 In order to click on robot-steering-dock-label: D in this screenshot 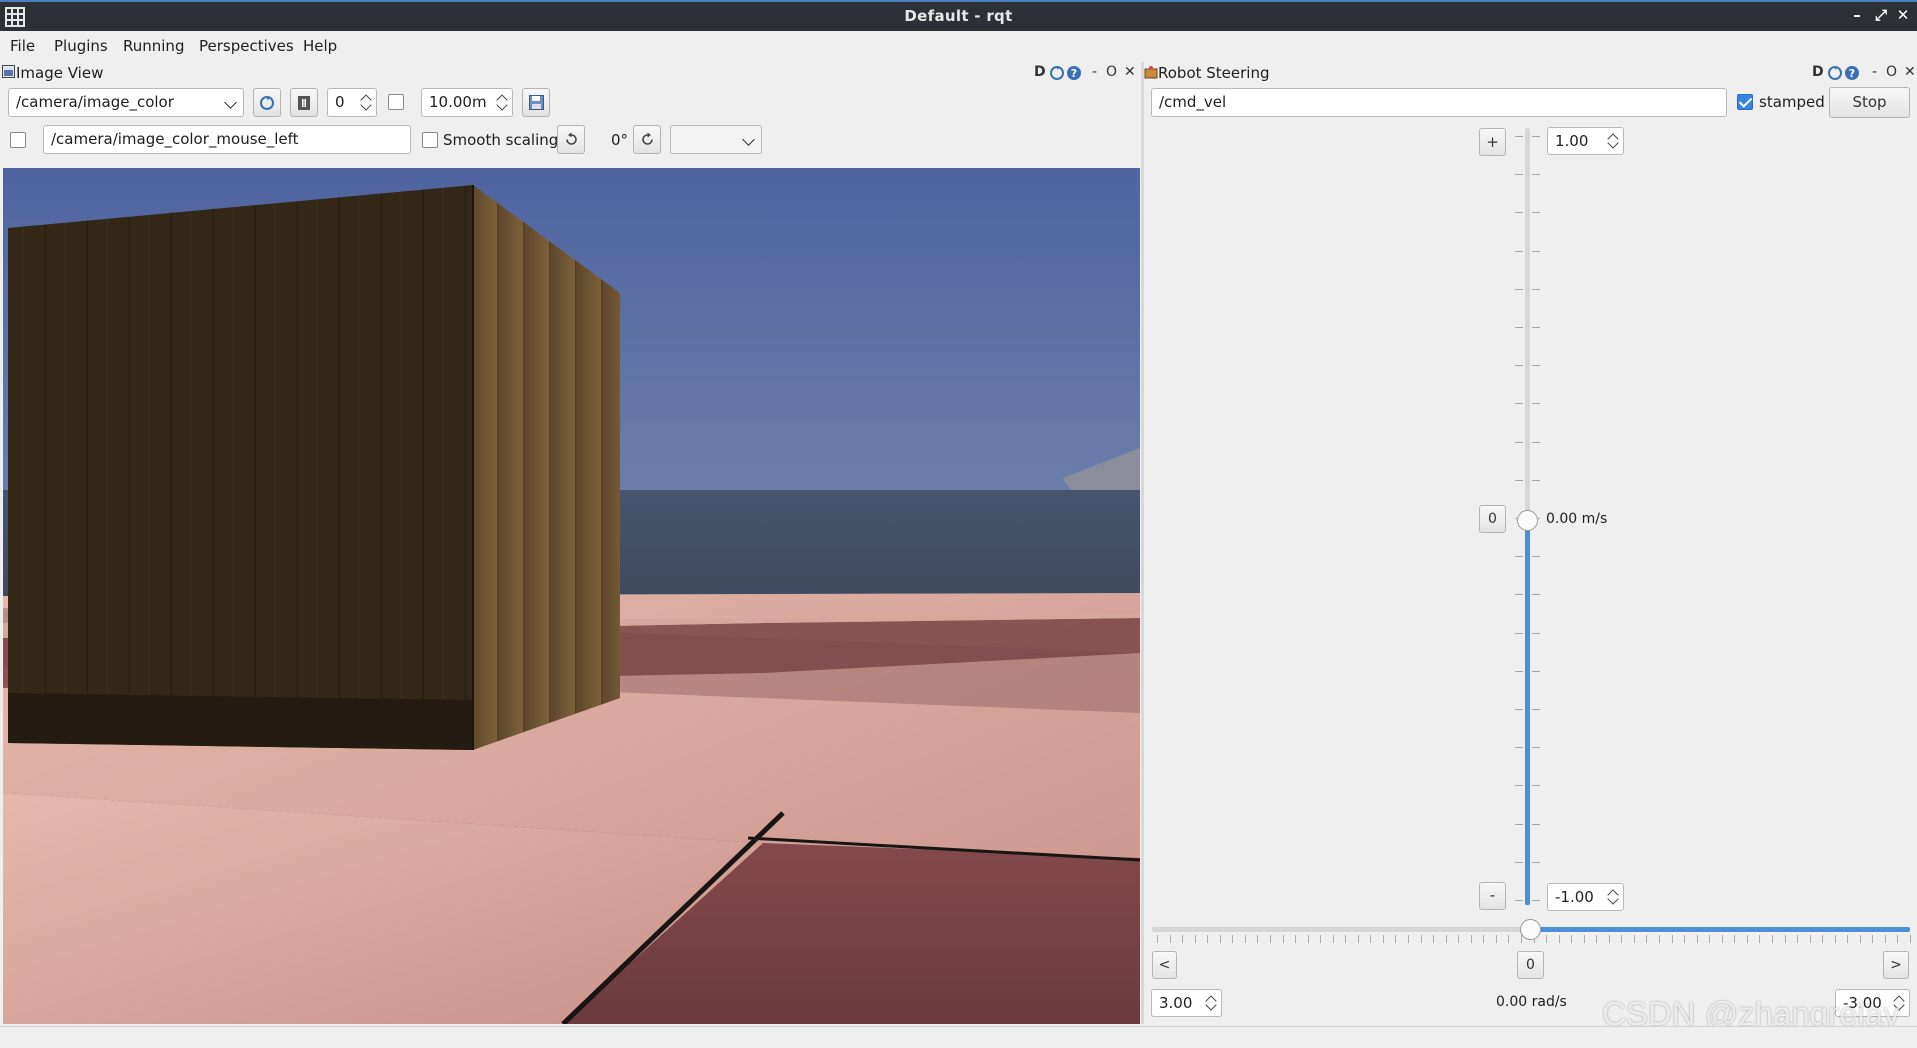, I will do `click(1818, 72)`.